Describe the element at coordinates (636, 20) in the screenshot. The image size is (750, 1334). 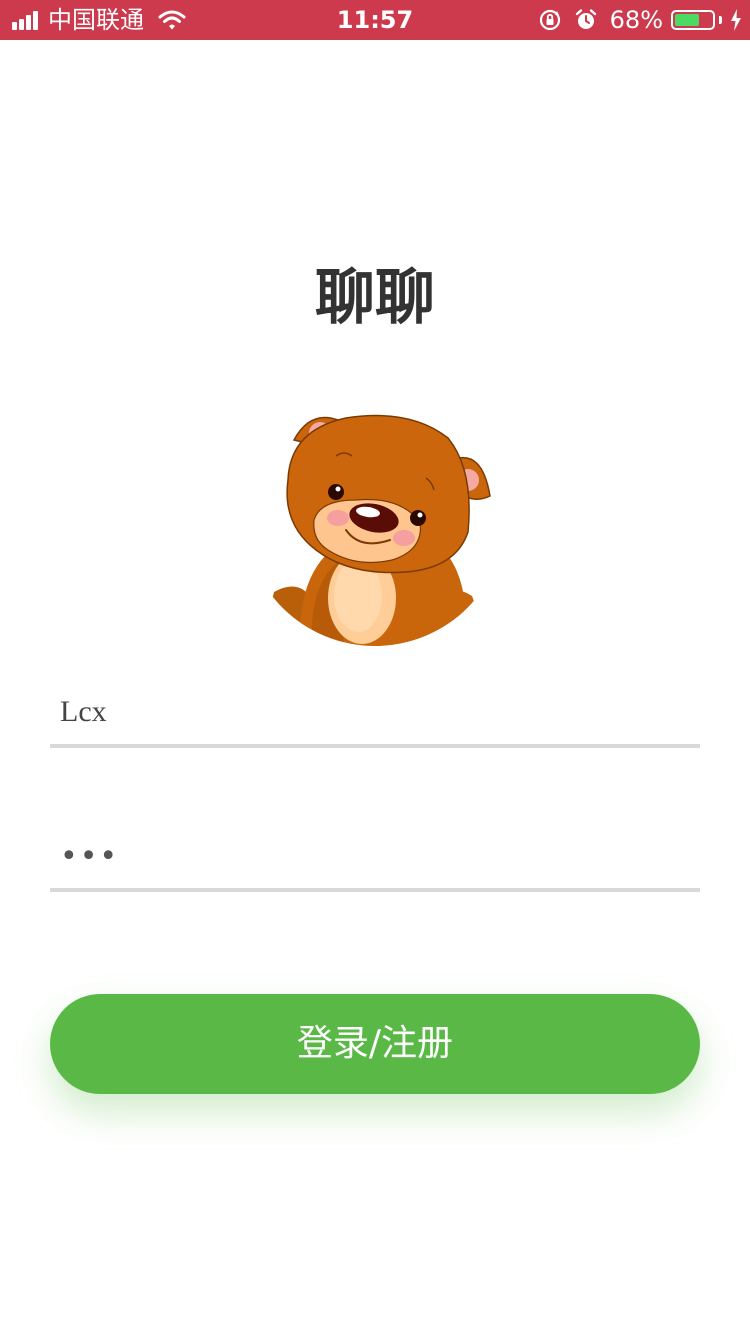
I see `battery-percent: 68%` at that location.